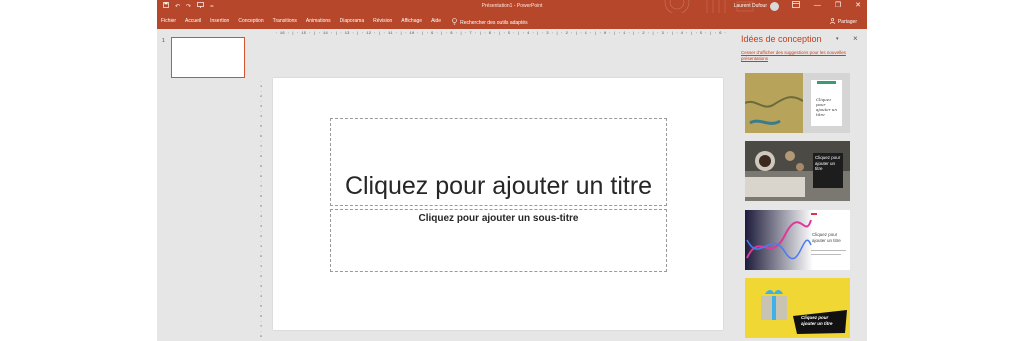 The height and width of the screenshot is (341, 1024). What do you see at coordinates (207, 185) in the screenshot?
I see `slide-thumbnails-pane: 1` at bounding box center [207, 185].